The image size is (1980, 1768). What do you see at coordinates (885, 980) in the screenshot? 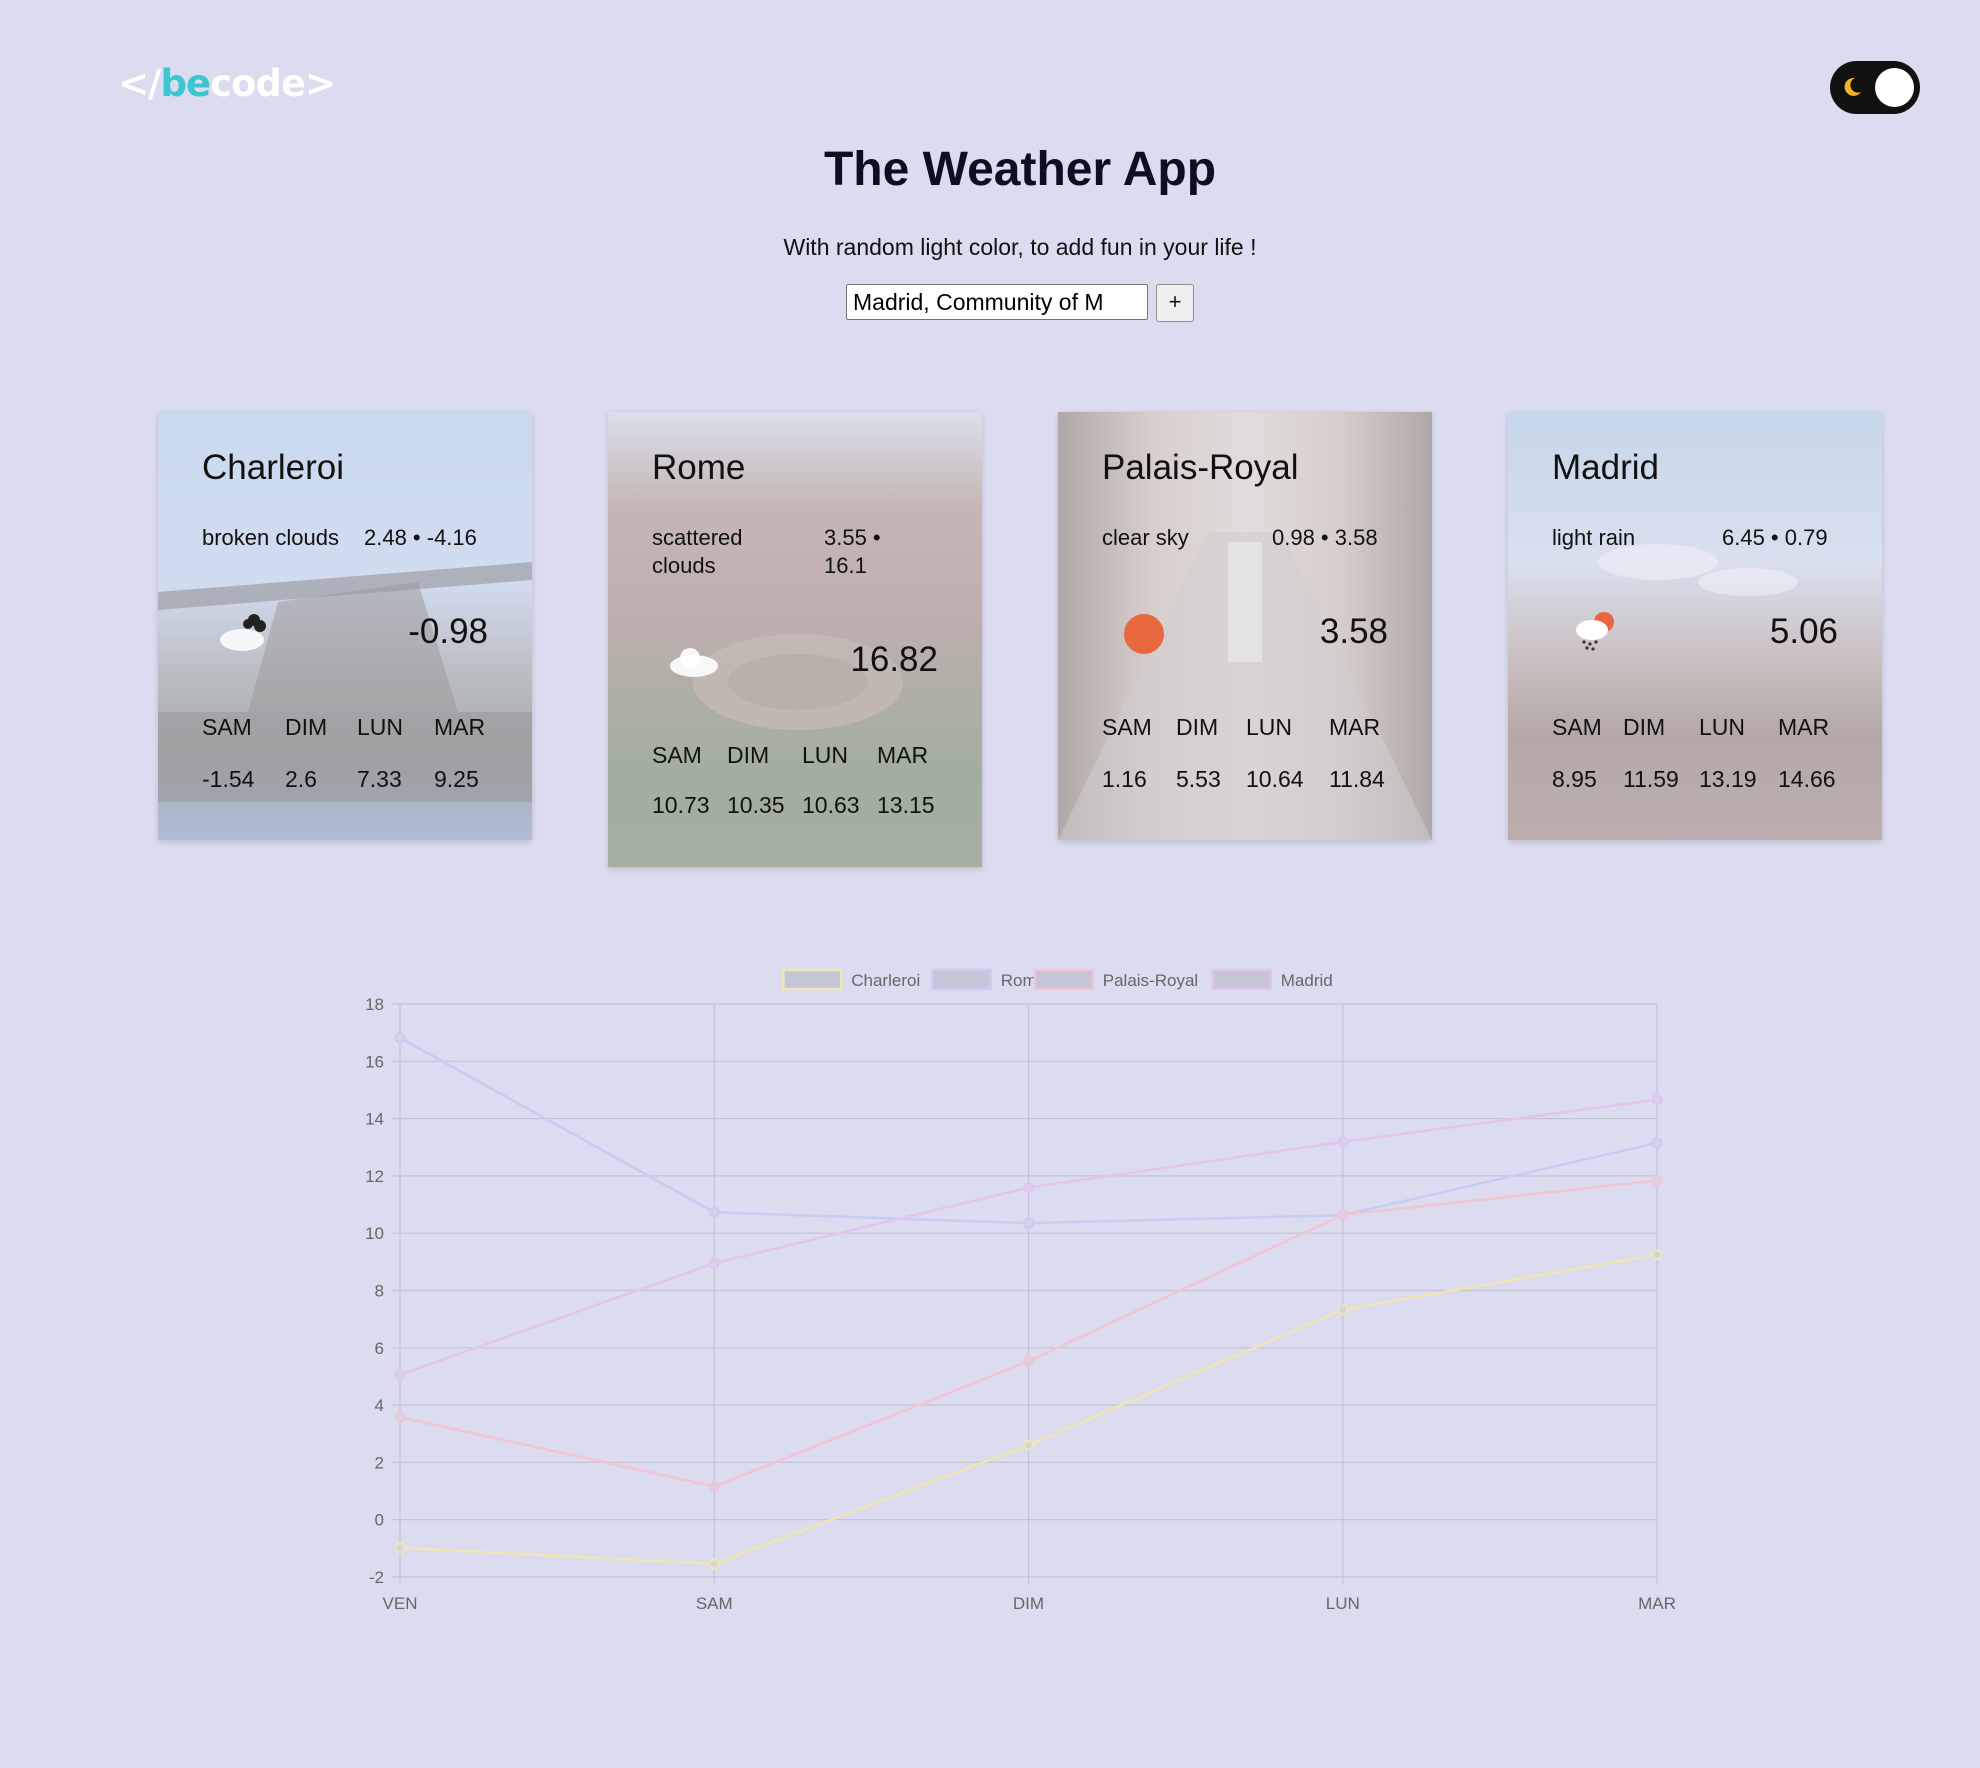
I see `legend-label: Charleroi` at bounding box center [885, 980].